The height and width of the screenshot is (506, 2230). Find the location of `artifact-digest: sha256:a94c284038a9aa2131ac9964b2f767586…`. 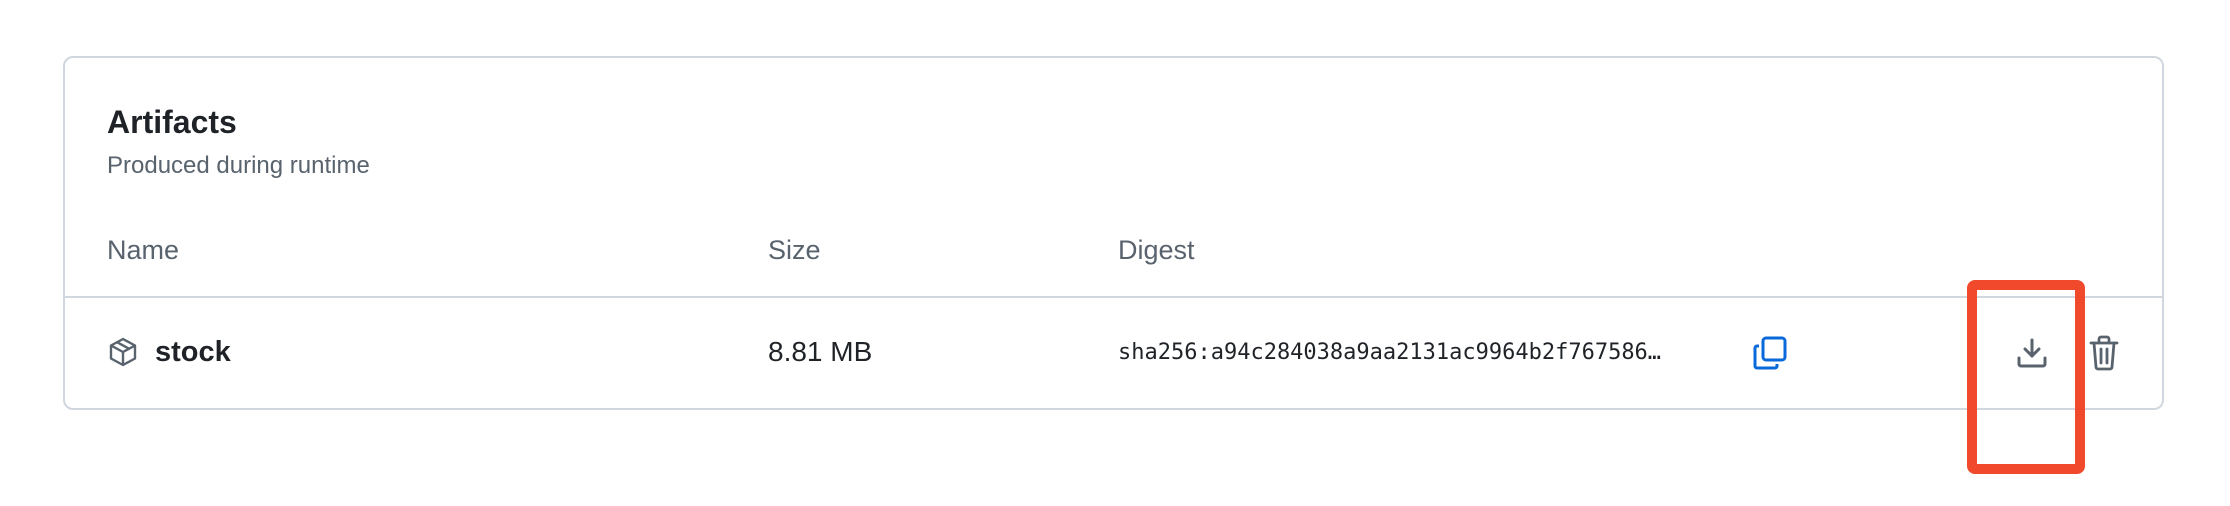

artifact-digest: sha256:a94c284038a9aa2131ac9964b2f767586… is located at coordinates (1390, 352).